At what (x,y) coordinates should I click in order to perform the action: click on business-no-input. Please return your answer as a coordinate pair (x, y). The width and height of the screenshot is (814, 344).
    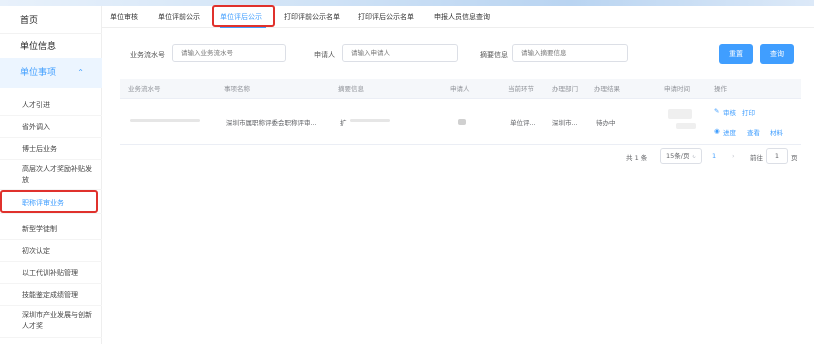
    Looking at the image, I should click on (229, 53).